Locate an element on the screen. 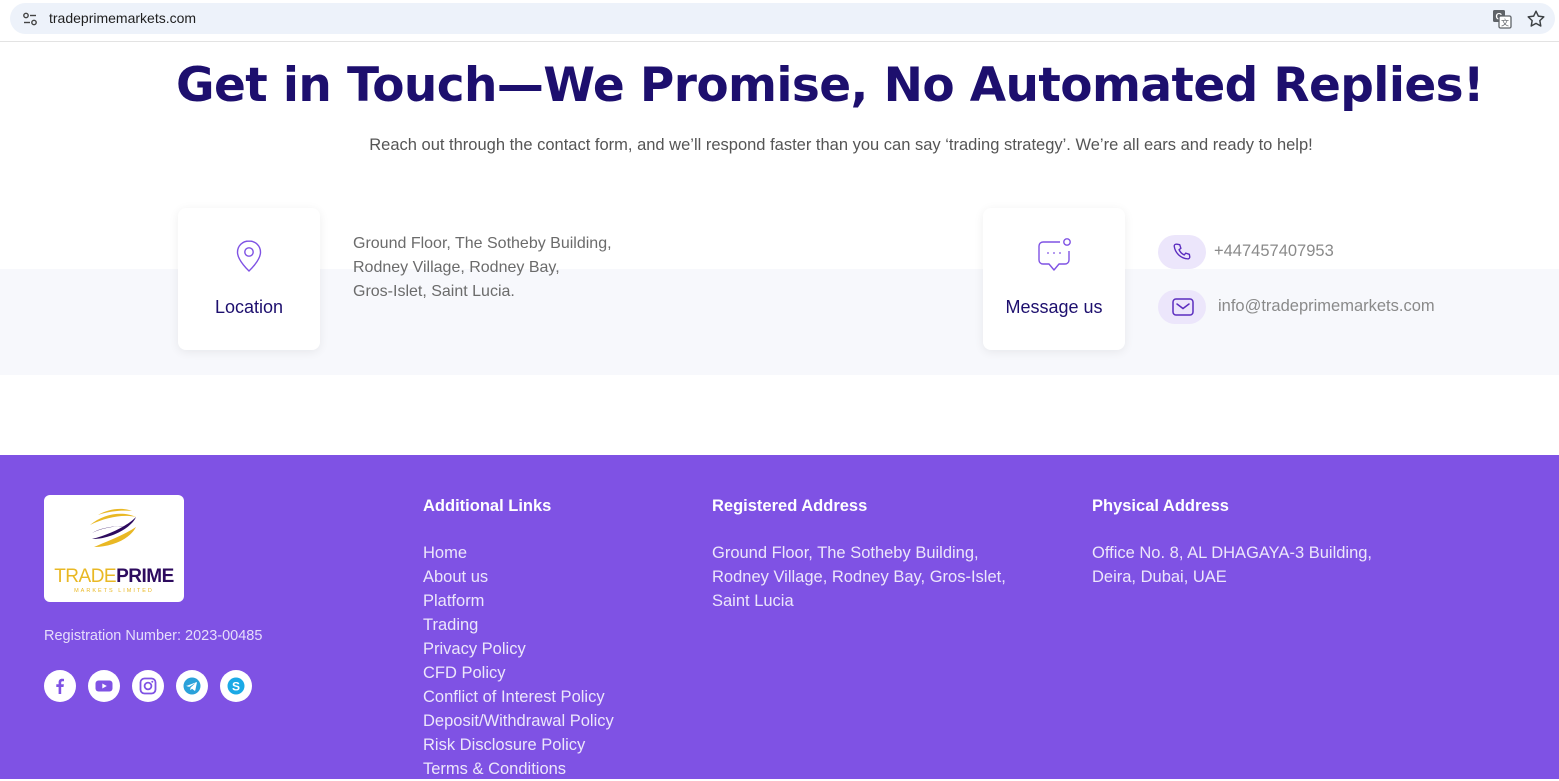  svg-text: S is located at coordinates (236, 686).